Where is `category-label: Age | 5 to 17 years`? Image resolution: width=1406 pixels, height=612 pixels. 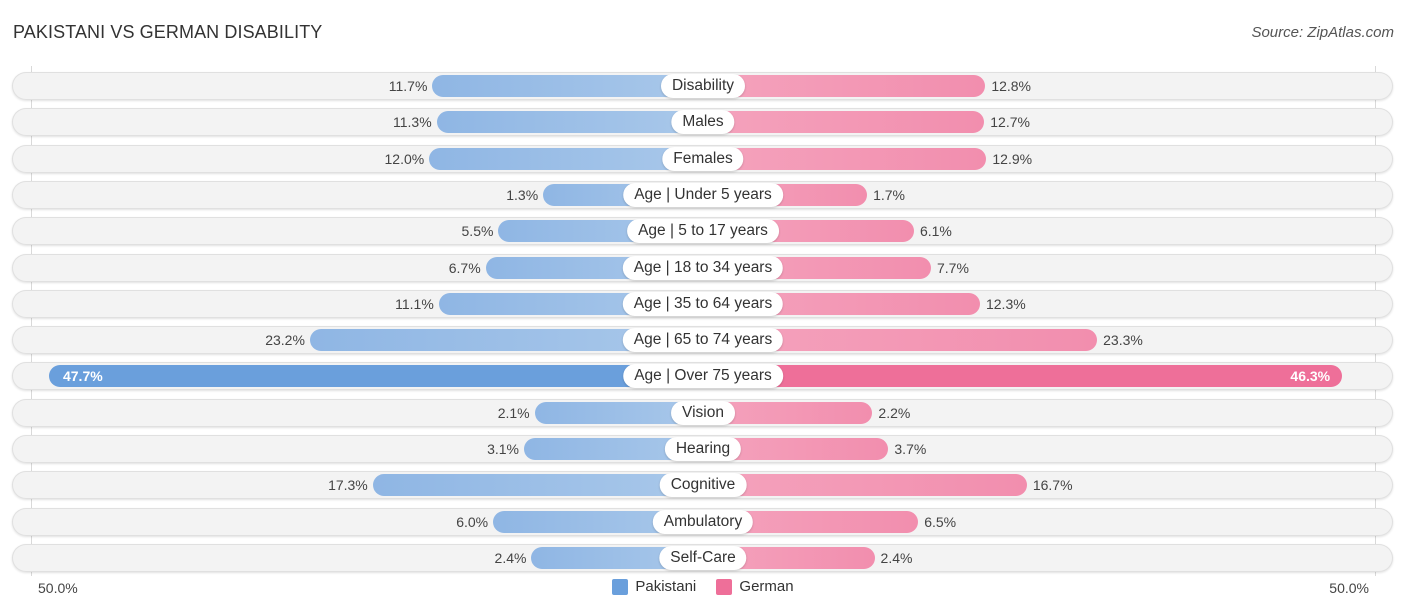
category-label: Age | 5 to 17 years is located at coordinates (703, 231).